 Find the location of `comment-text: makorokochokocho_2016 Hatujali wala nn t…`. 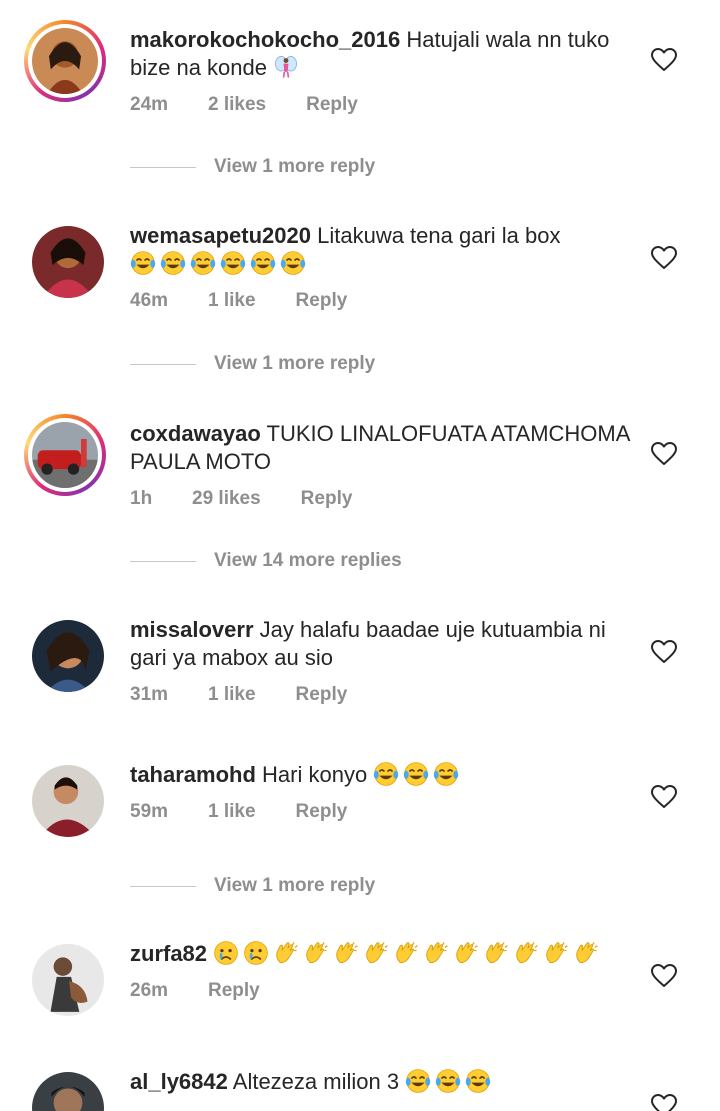

comment-text: makorokochokocho_2016 Hatujali wala nn t… is located at coordinates (370, 53).